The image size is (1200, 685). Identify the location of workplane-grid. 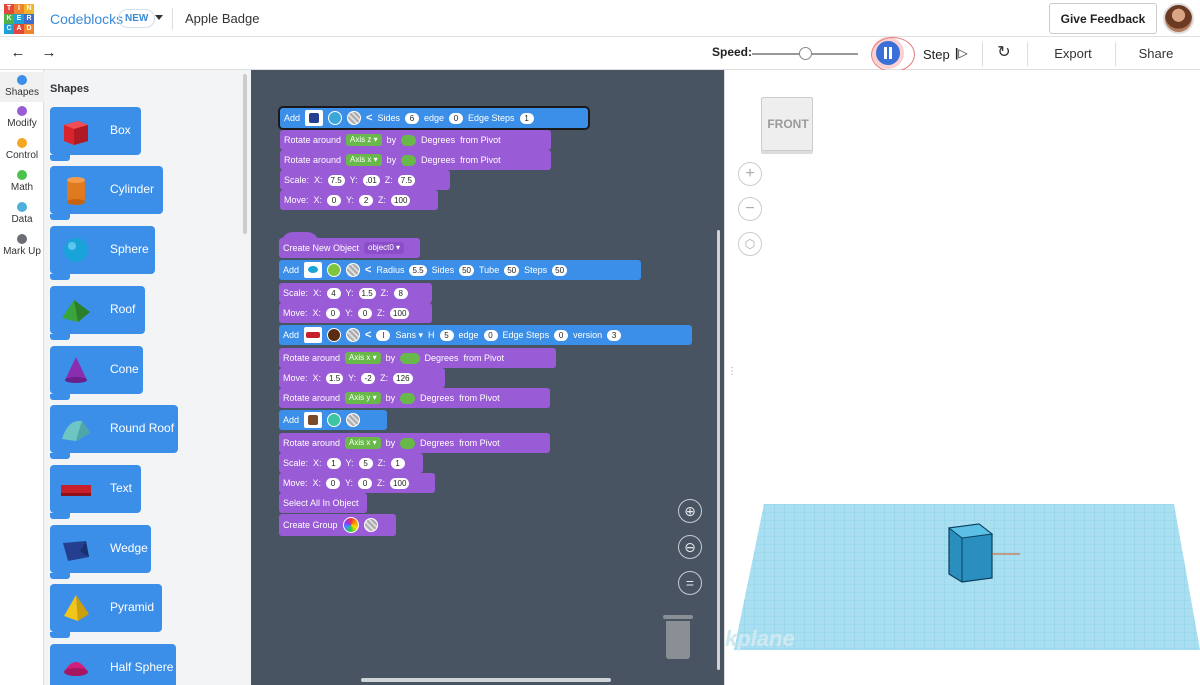
(967, 577).